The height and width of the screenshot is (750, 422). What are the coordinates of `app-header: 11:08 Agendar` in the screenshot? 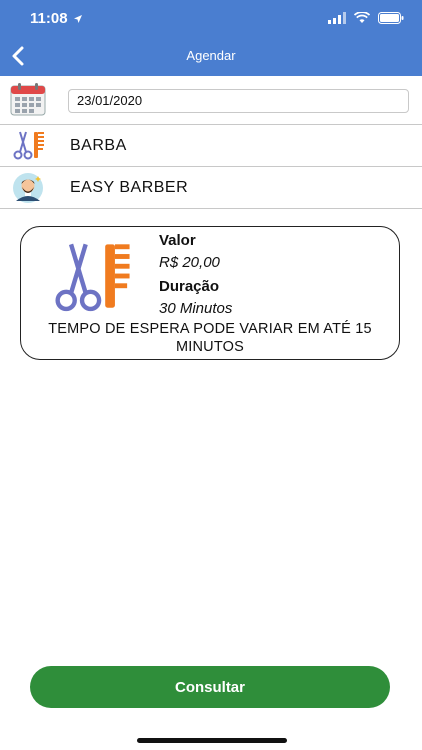 It's located at (211, 38).